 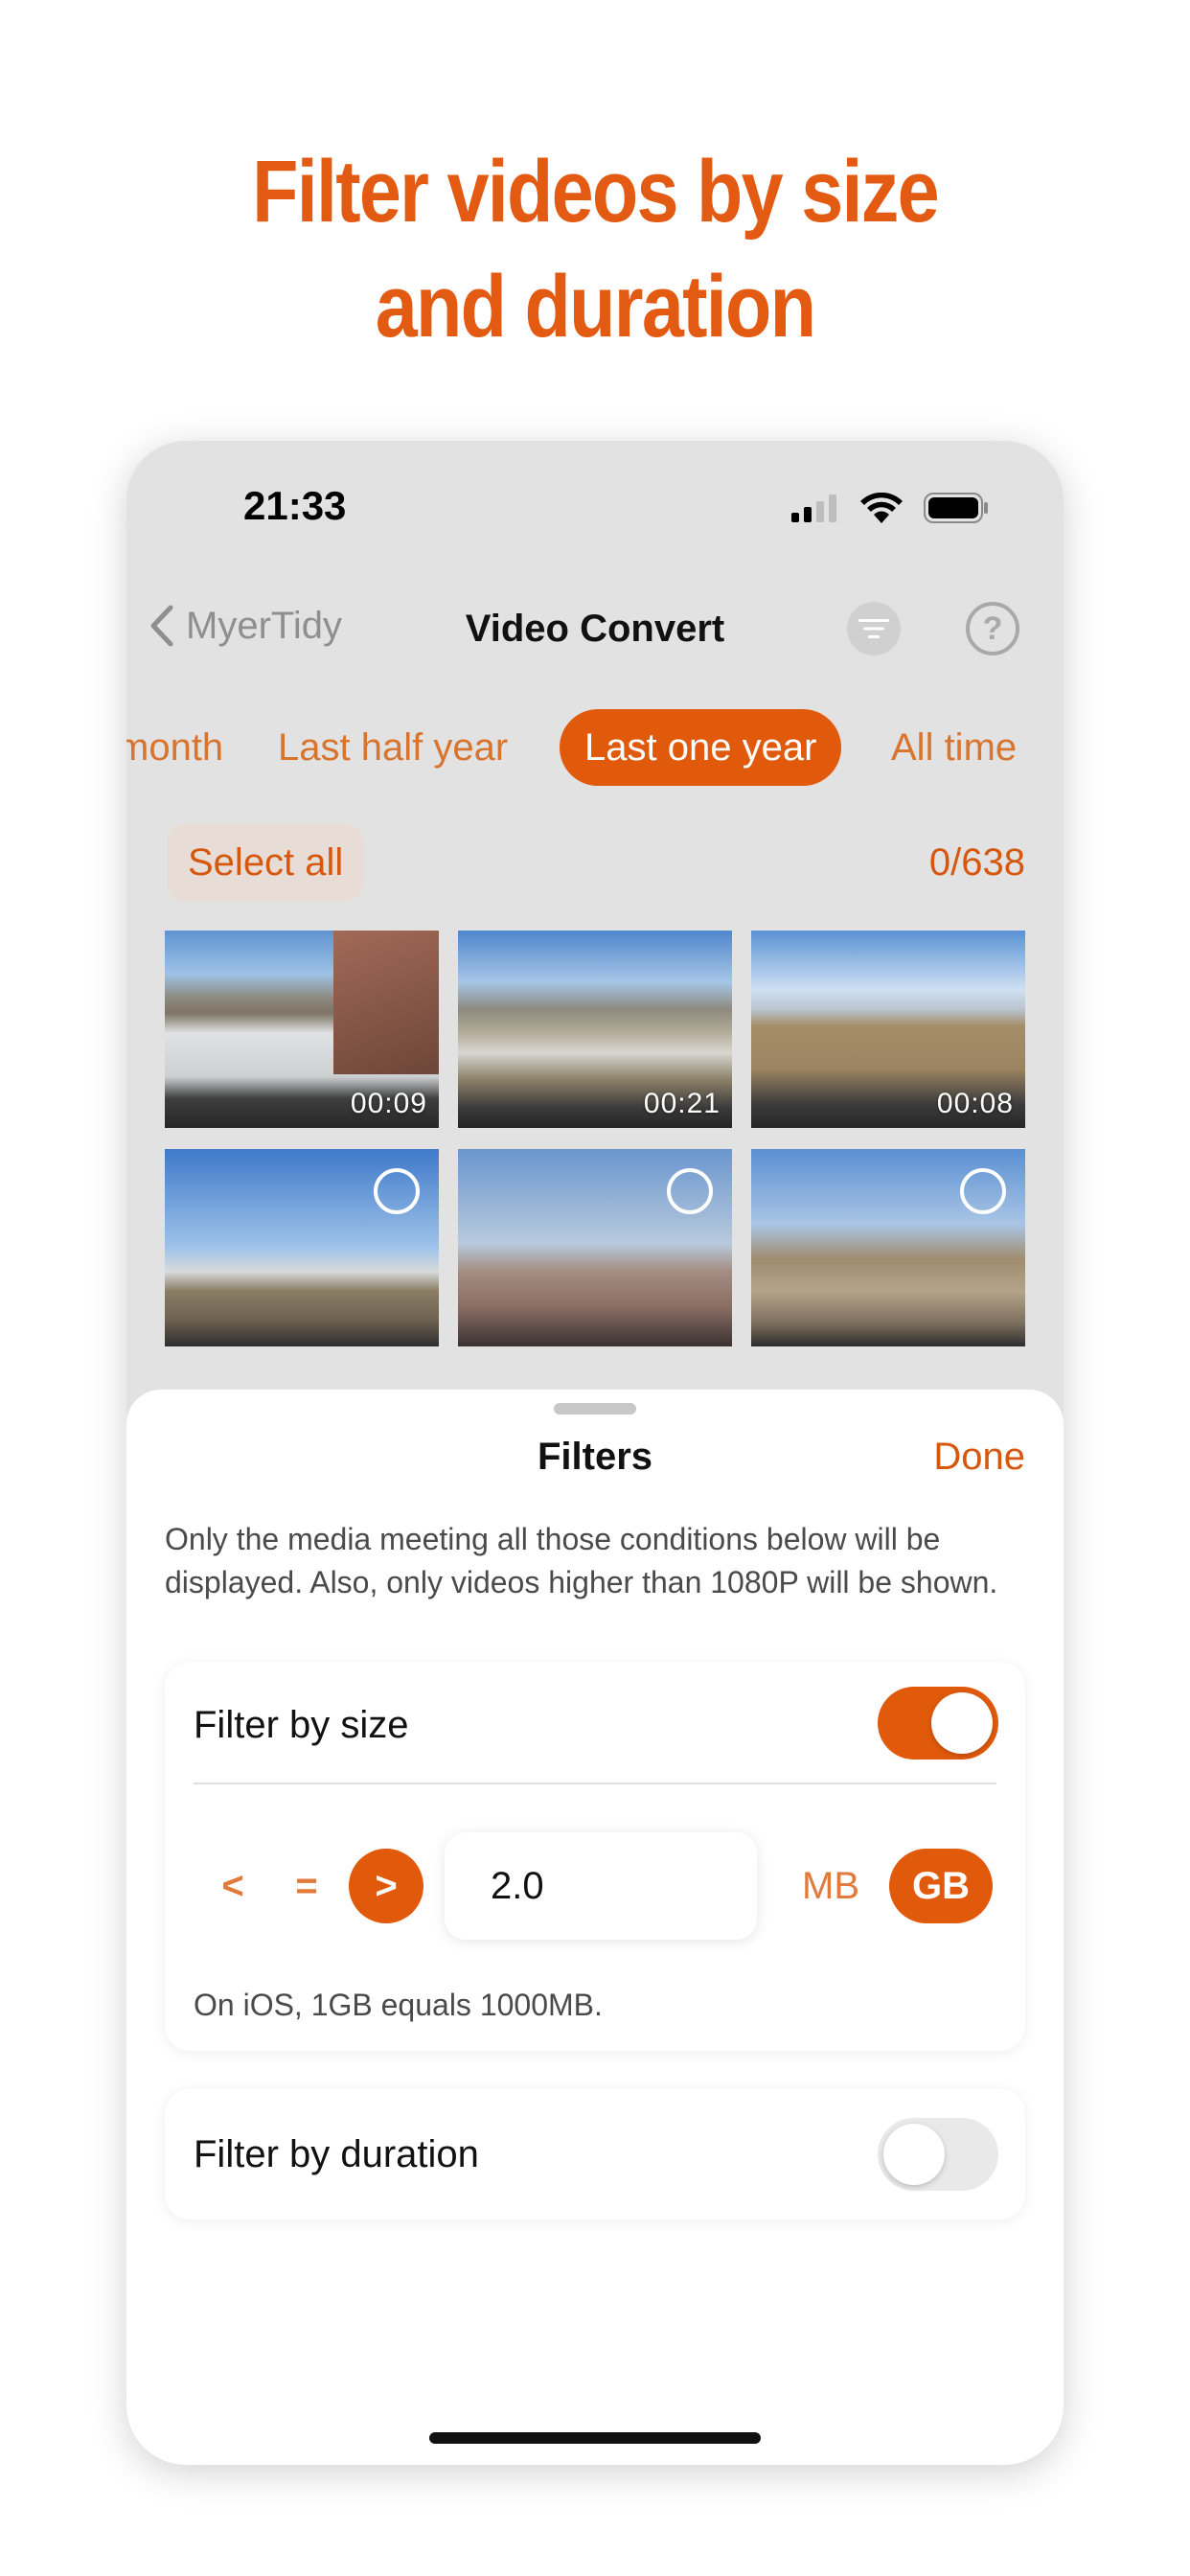 What do you see at coordinates (831, 1886) in the screenshot?
I see `unit-mb-button: MB` at bounding box center [831, 1886].